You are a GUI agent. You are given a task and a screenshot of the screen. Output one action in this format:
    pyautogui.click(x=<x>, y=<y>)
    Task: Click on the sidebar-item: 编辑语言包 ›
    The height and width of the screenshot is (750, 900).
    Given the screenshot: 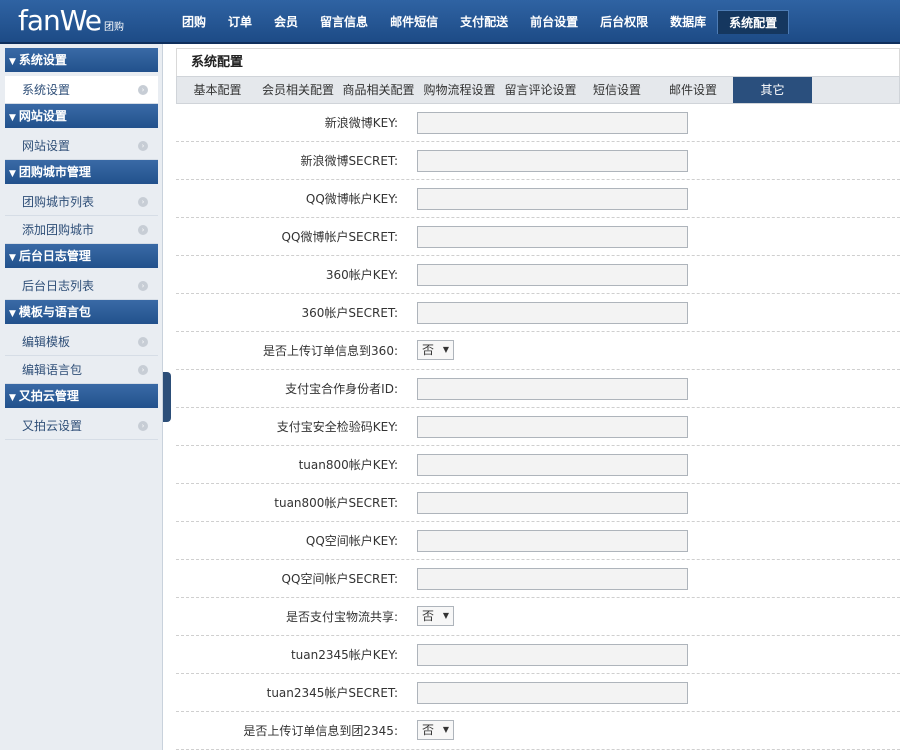 What is the action you would take?
    pyautogui.click(x=81, y=370)
    